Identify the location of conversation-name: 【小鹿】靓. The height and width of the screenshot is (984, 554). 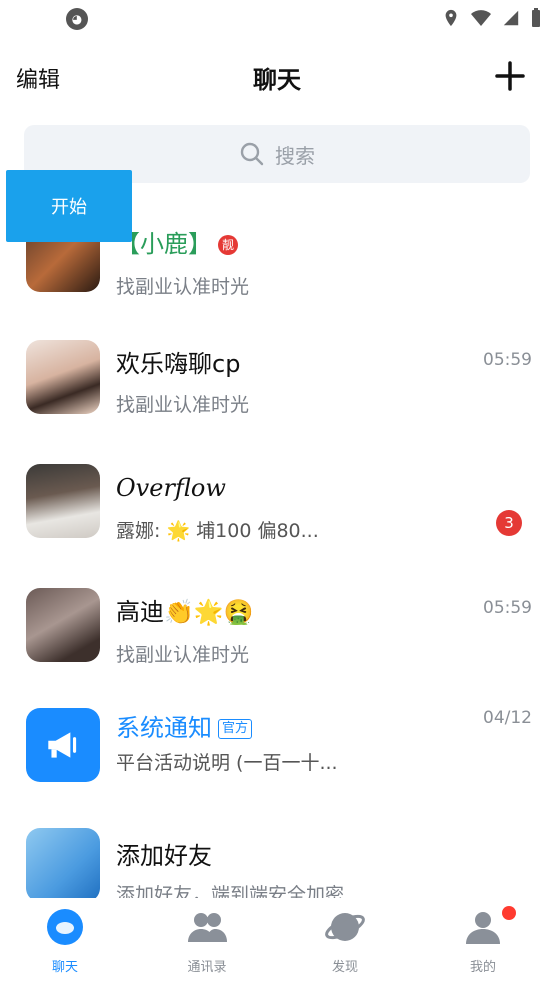
(177, 241).